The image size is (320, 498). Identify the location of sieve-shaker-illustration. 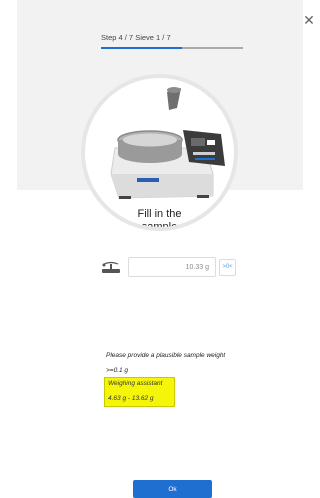
(167, 143).